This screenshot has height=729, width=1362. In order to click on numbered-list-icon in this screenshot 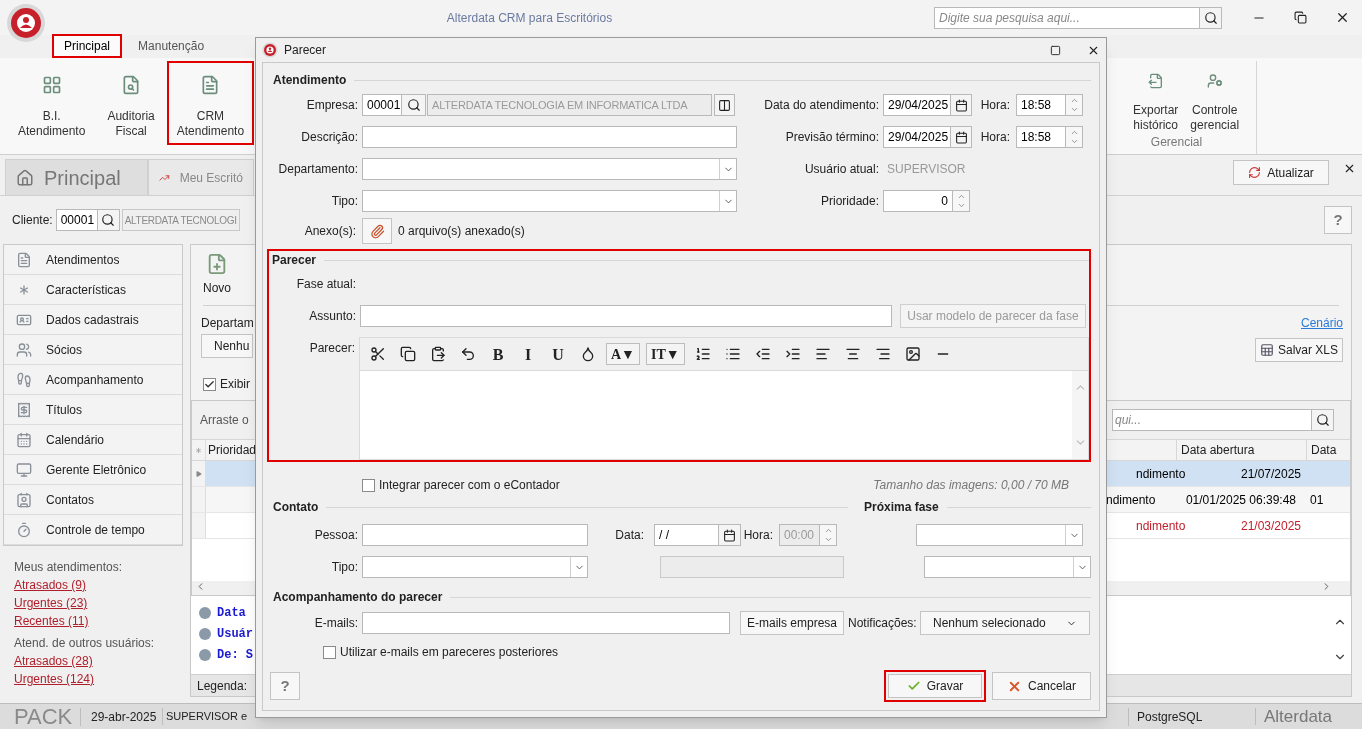, I will do `click(702, 354)`.